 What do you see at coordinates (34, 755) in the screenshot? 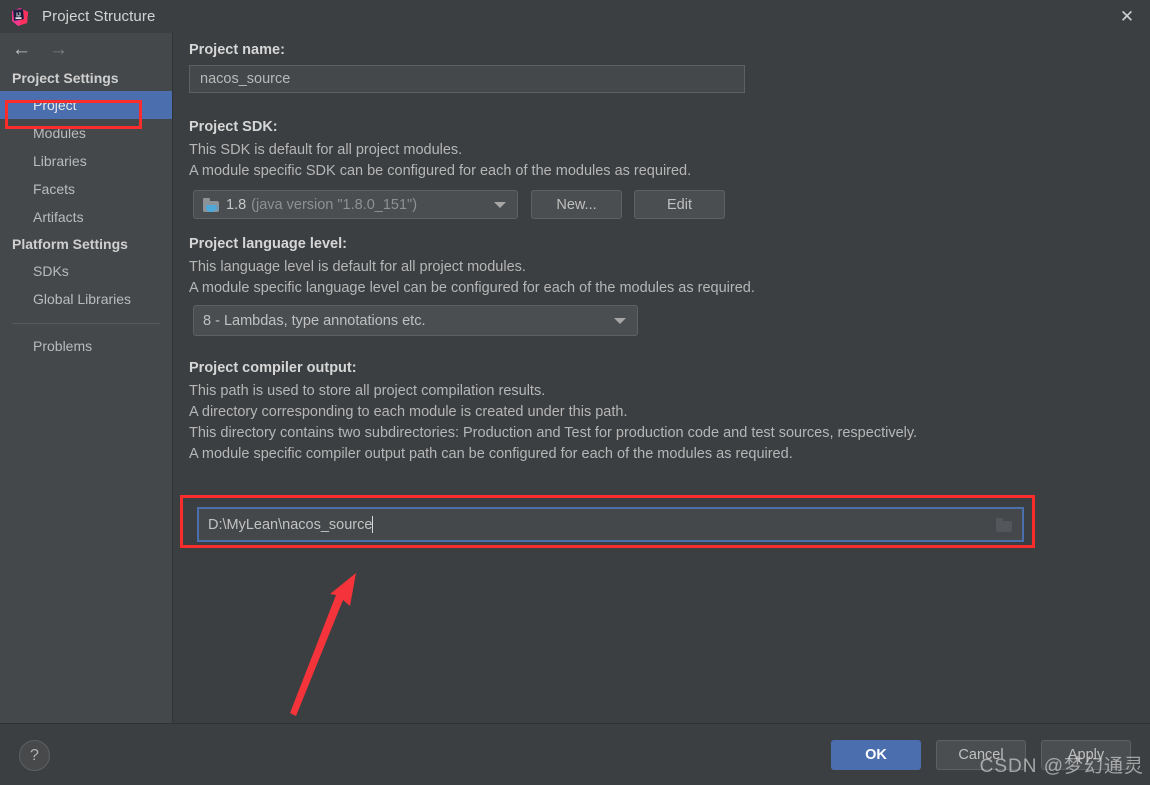
I see `help-button: ?` at bounding box center [34, 755].